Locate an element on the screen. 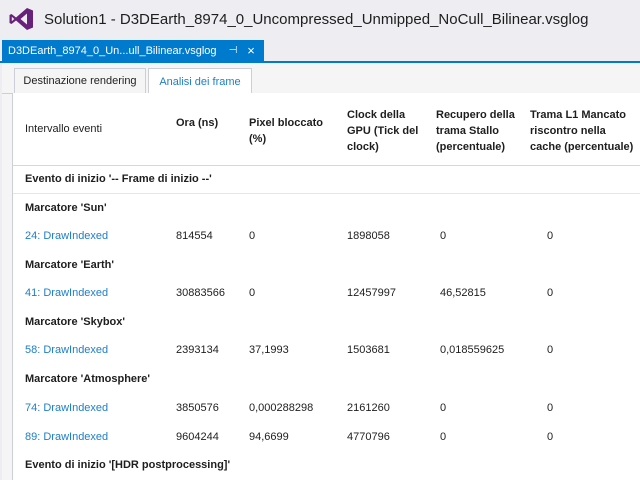  cell-gpu-clock: 1898058 is located at coordinates (368, 236).